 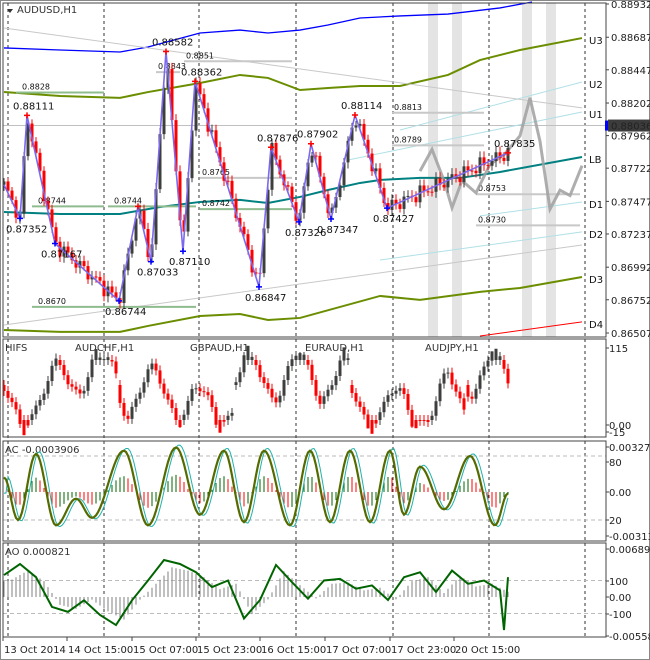 I want to click on ac-title: AC -0.0003906, so click(x=42, y=450).